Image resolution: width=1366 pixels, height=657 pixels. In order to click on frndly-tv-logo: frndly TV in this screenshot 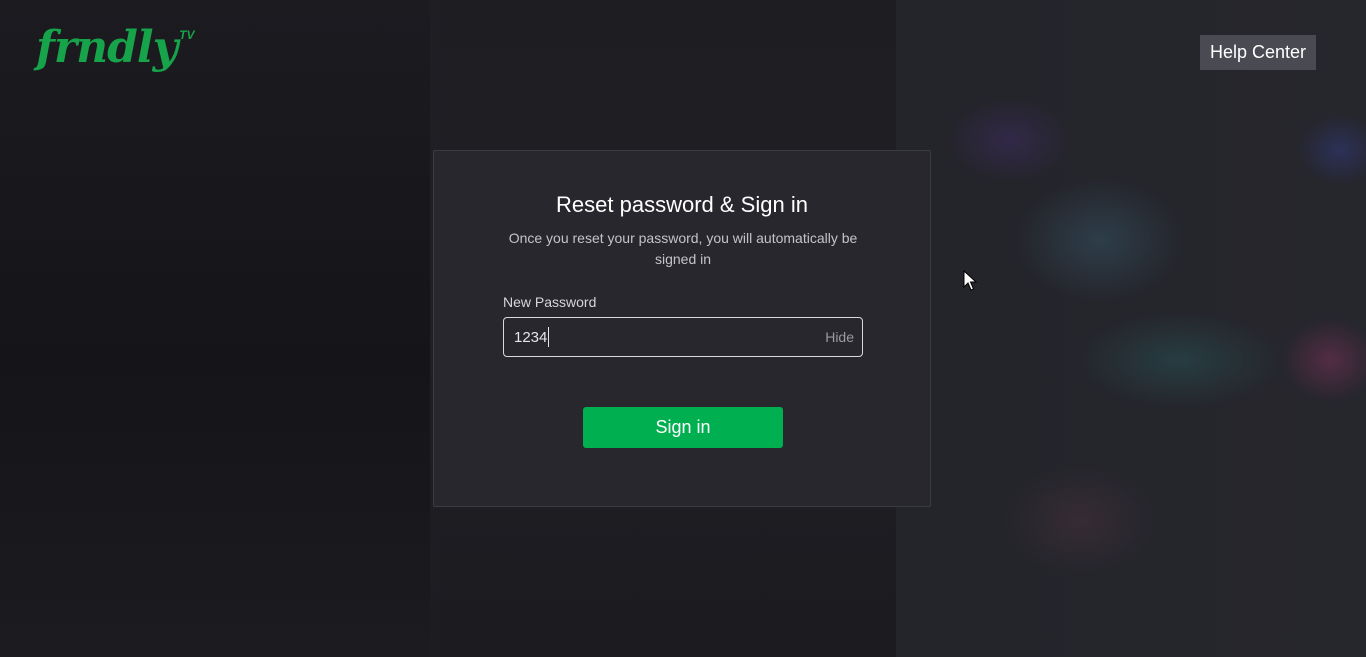, I will do `click(115, 51)`.